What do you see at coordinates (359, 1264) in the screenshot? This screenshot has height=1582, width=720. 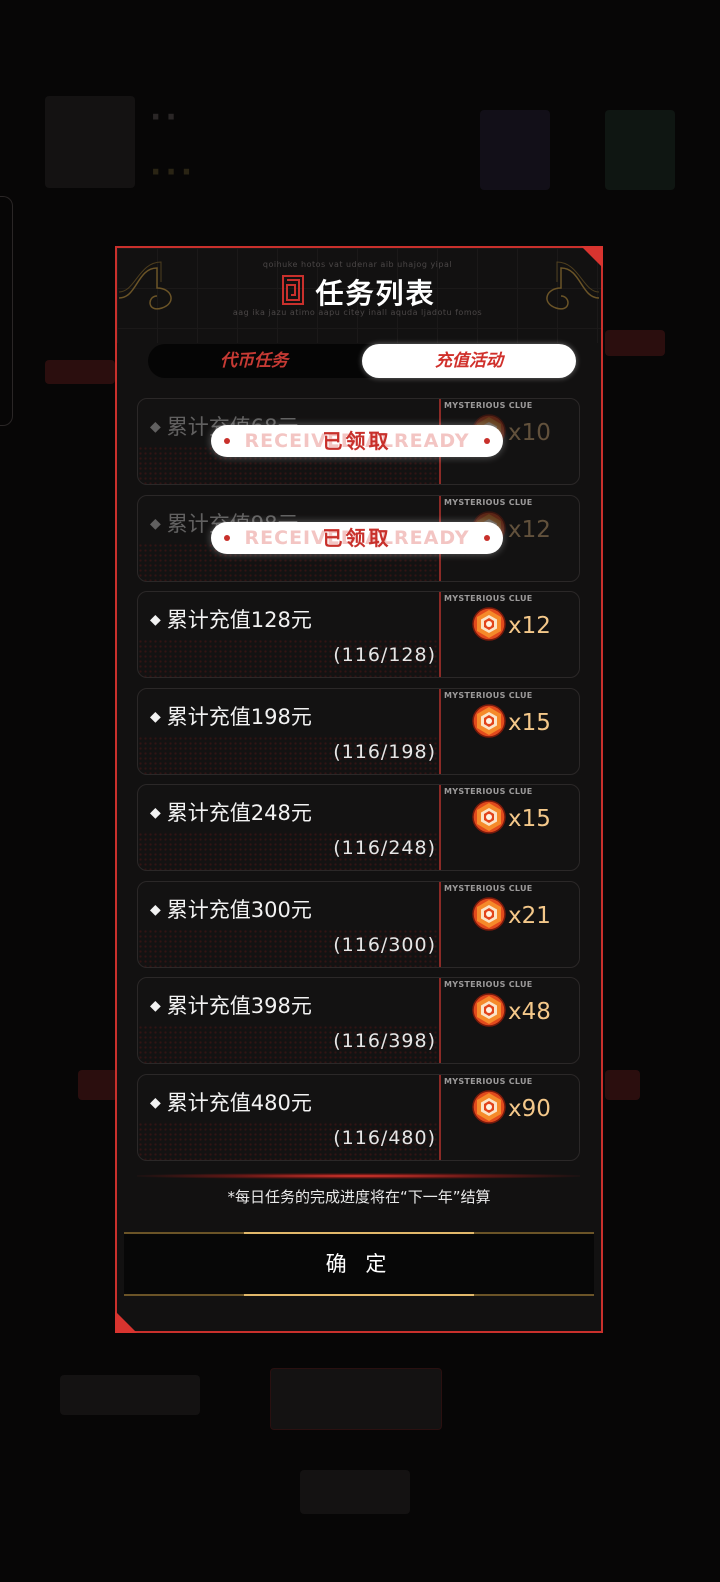 I see `confirm-button: 确 定` at bounding box center [359, 1264].